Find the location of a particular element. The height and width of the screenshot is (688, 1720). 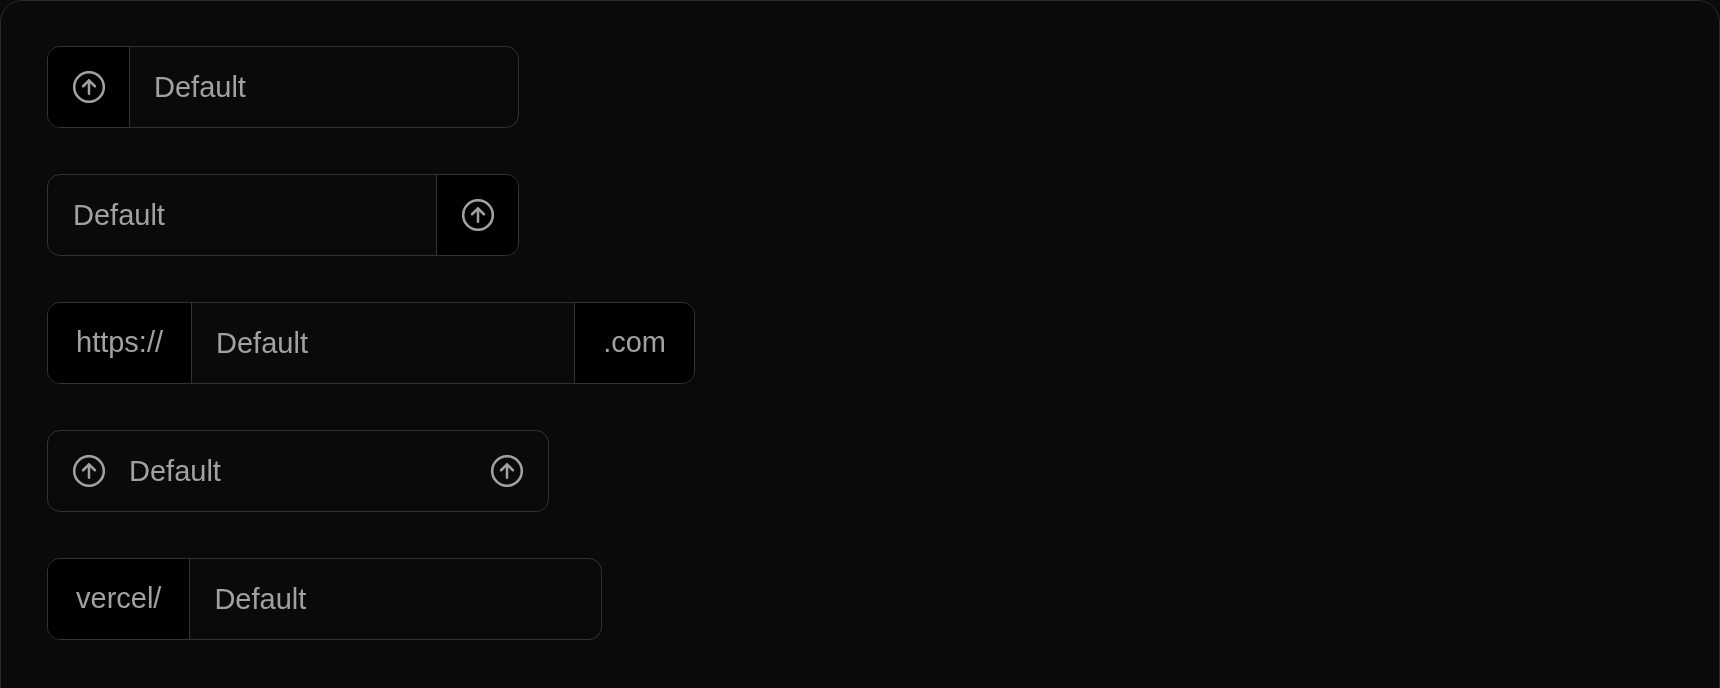

addon-label: .com is located at coordinates (634, 343).